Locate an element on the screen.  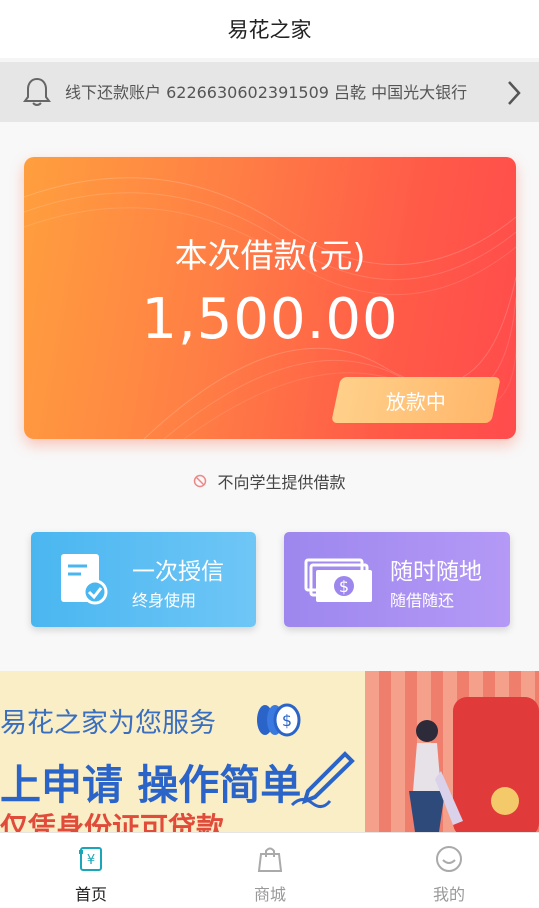
student-notice: 不向学生提供借款 is located at coordinates (269, 481).